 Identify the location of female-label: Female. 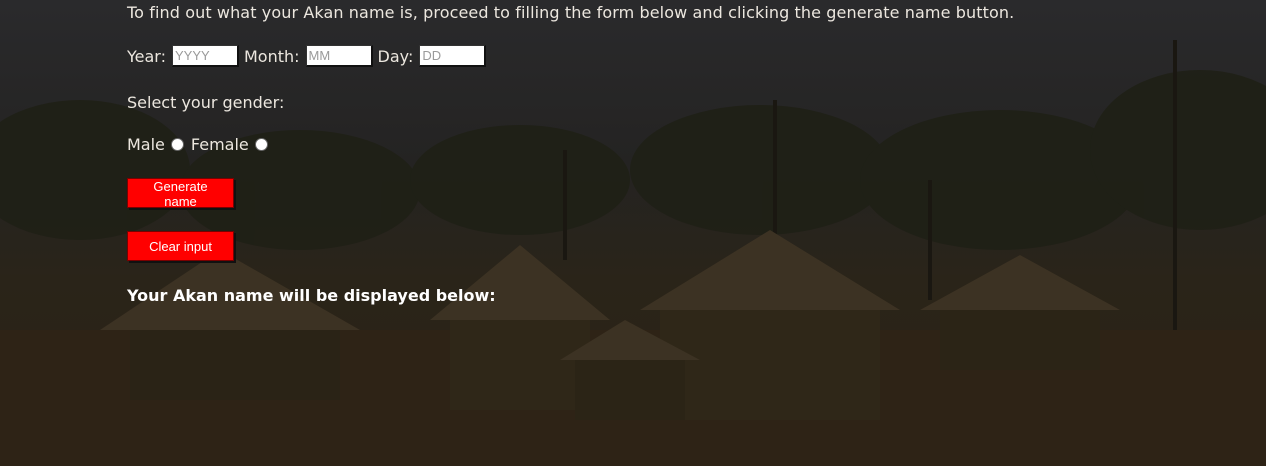
(219, 144).